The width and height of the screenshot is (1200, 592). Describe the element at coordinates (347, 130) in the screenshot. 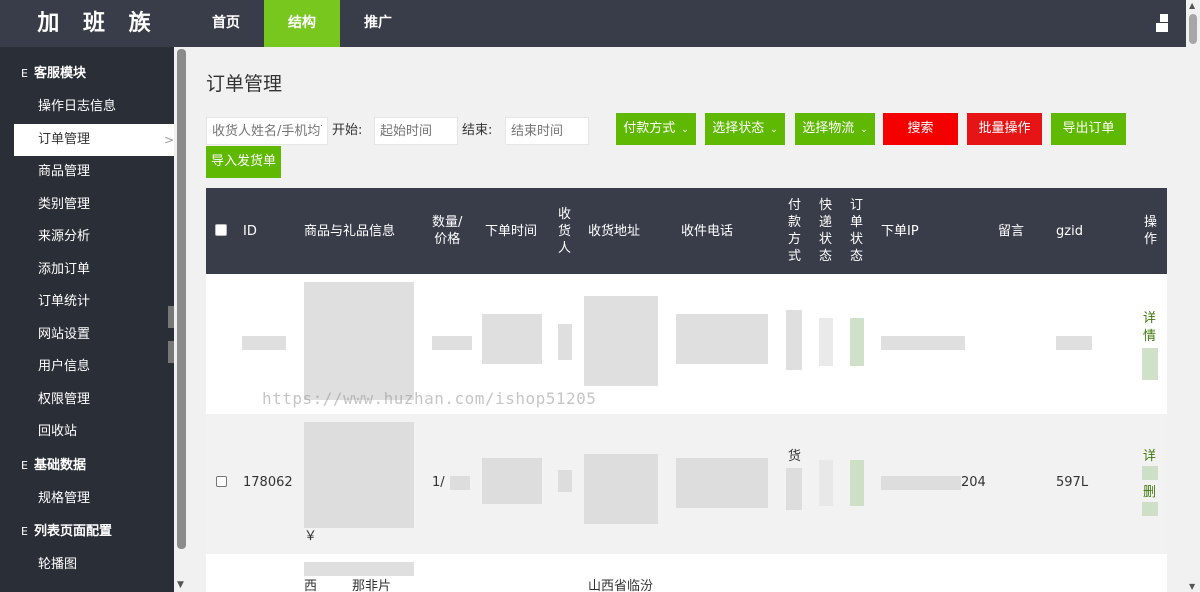

I see `start-label: 开始:` at that location.